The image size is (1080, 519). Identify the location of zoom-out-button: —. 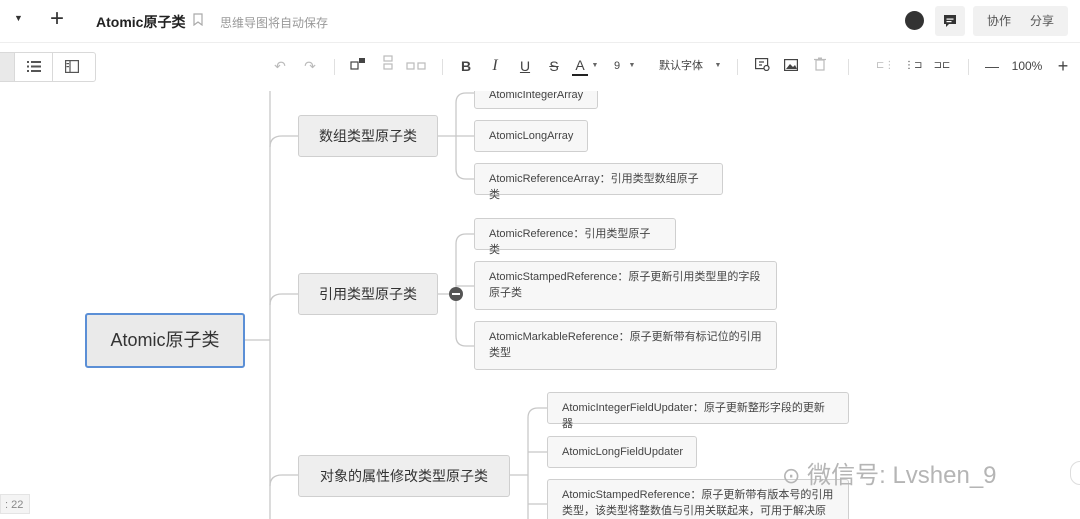
(992, 66).